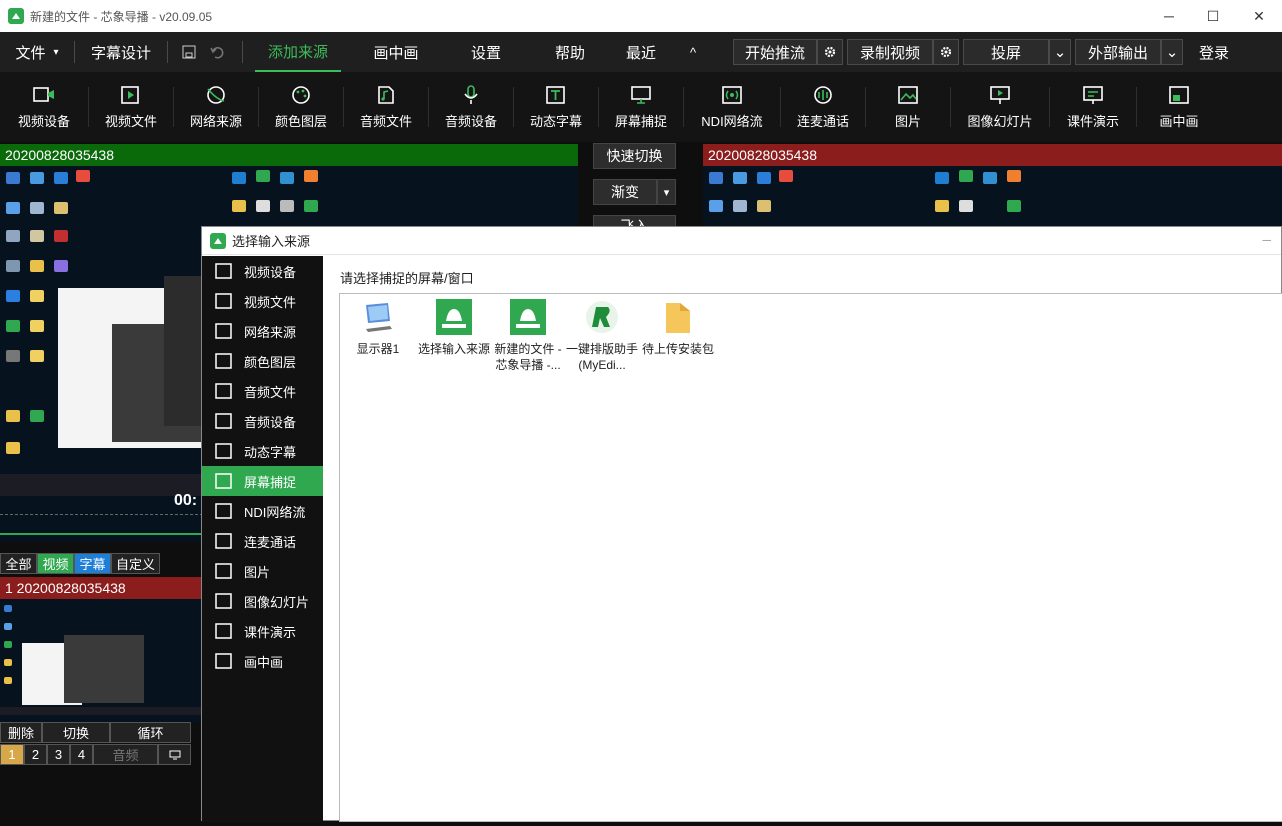 This screenshot has height=826, width=1282. I want to click on dialog-side-item: 图片, so click(262, 571).